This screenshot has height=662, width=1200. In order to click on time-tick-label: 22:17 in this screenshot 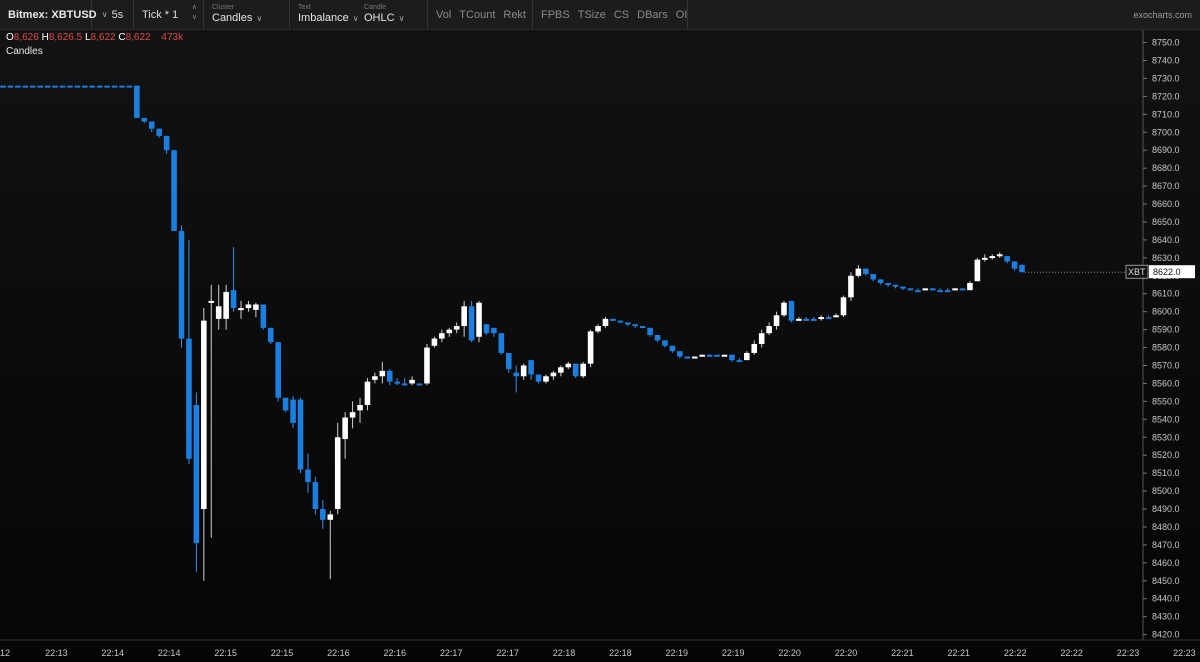, I will do `click(451, 653)`.